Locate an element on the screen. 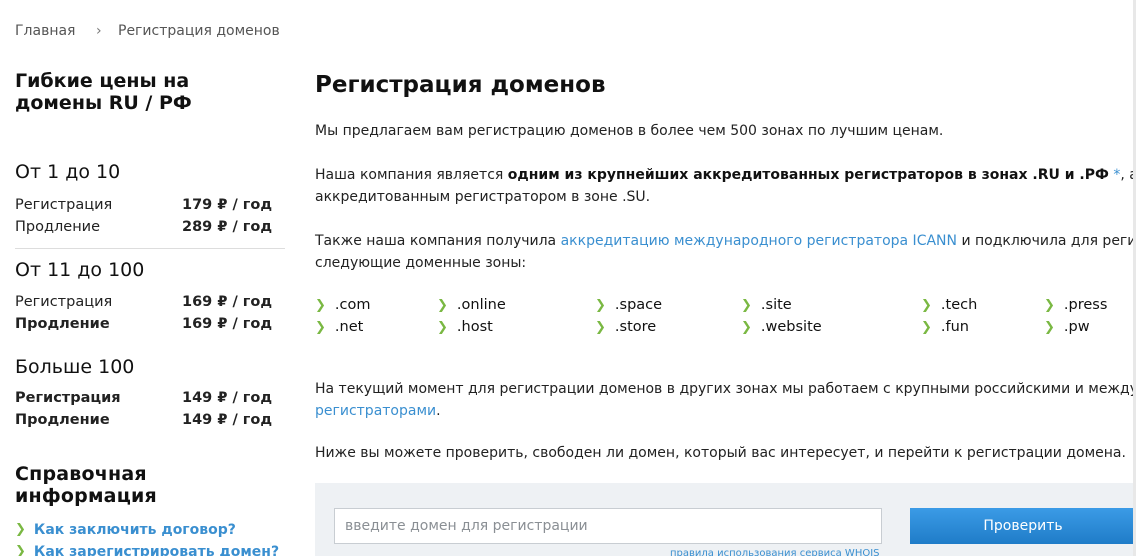 The height and width of the screenshot is (556, 1136). price-value: 289 ₽ / год is located at coordinates (227, 227).